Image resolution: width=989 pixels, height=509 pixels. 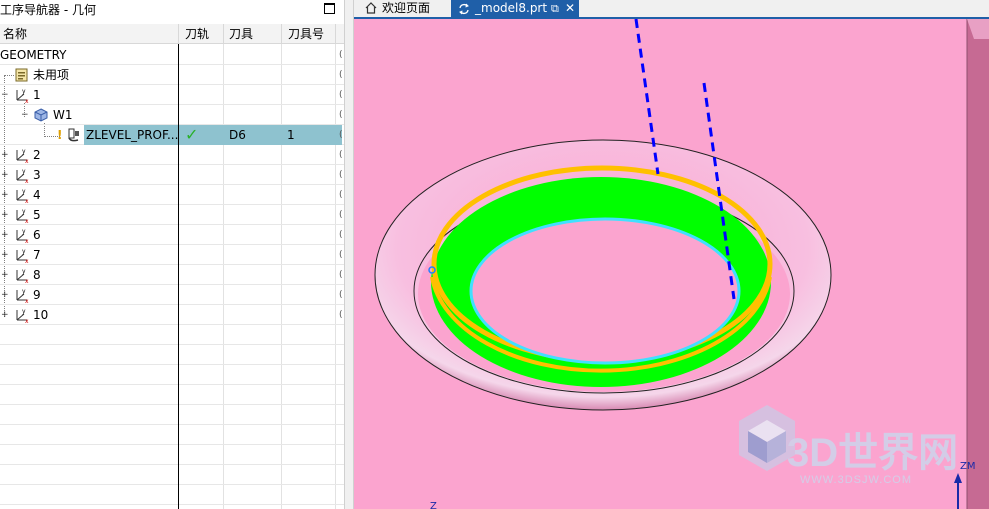 I want to click on panel-splitter, so click(x=349, y=254).